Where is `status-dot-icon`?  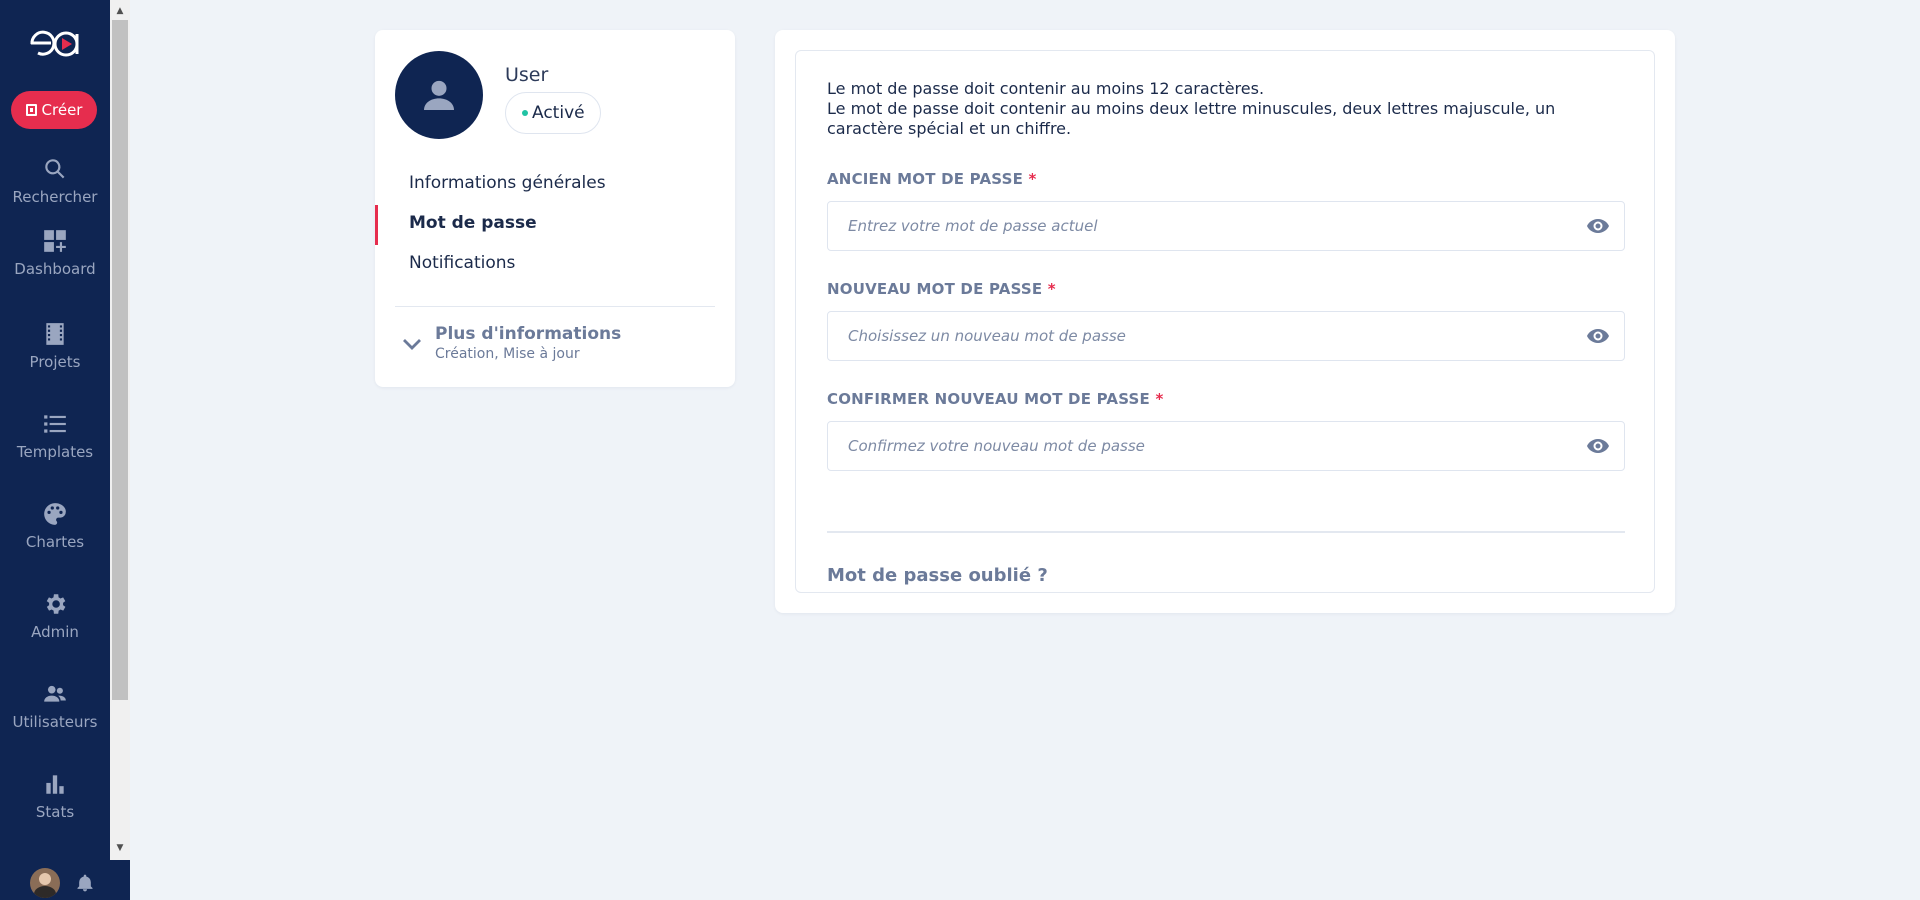
status-dot-icon is located at coordinates (525, 113).